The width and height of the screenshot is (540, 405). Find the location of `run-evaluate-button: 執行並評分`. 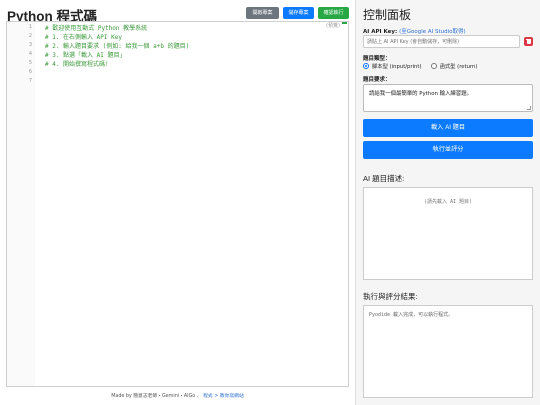

run-evaluate-button: 執行並評分 is located at coordinates (448, 150).